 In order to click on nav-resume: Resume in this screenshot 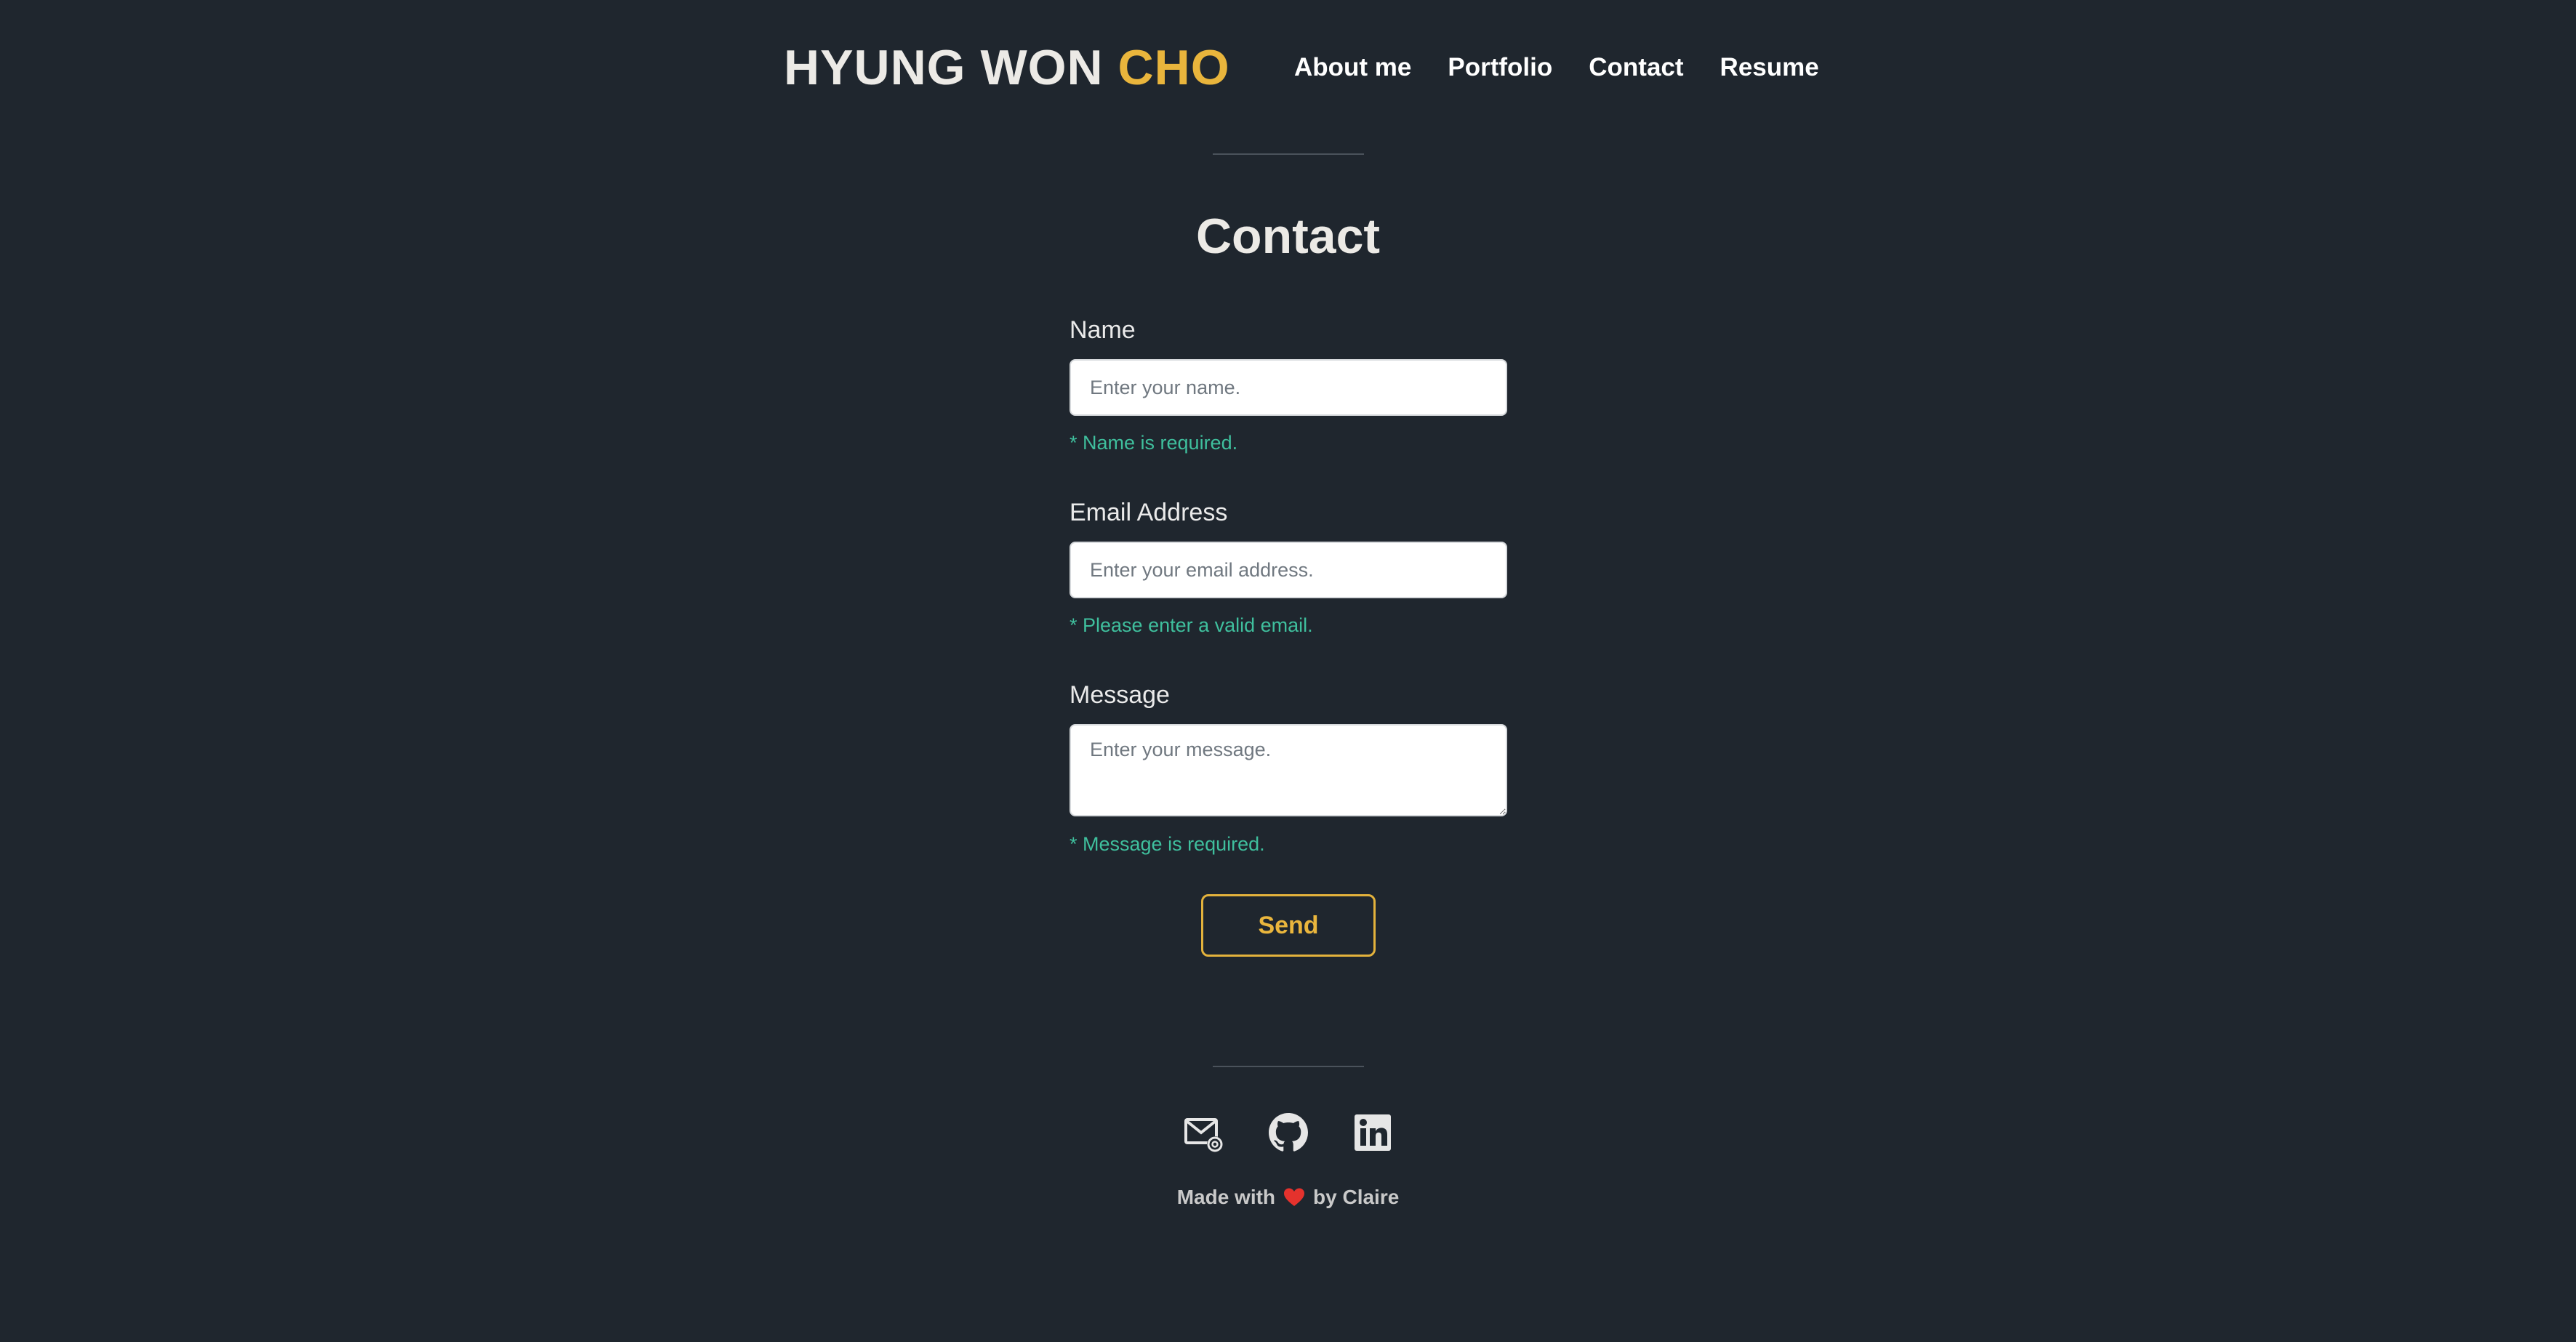, I will do `click(1769, 67)`.